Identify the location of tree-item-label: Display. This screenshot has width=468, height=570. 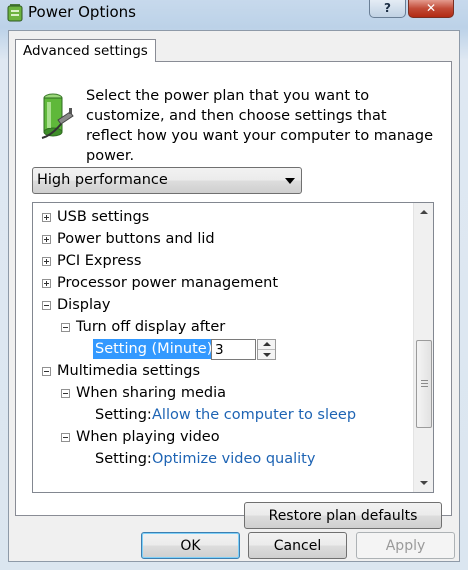
(84, 305).